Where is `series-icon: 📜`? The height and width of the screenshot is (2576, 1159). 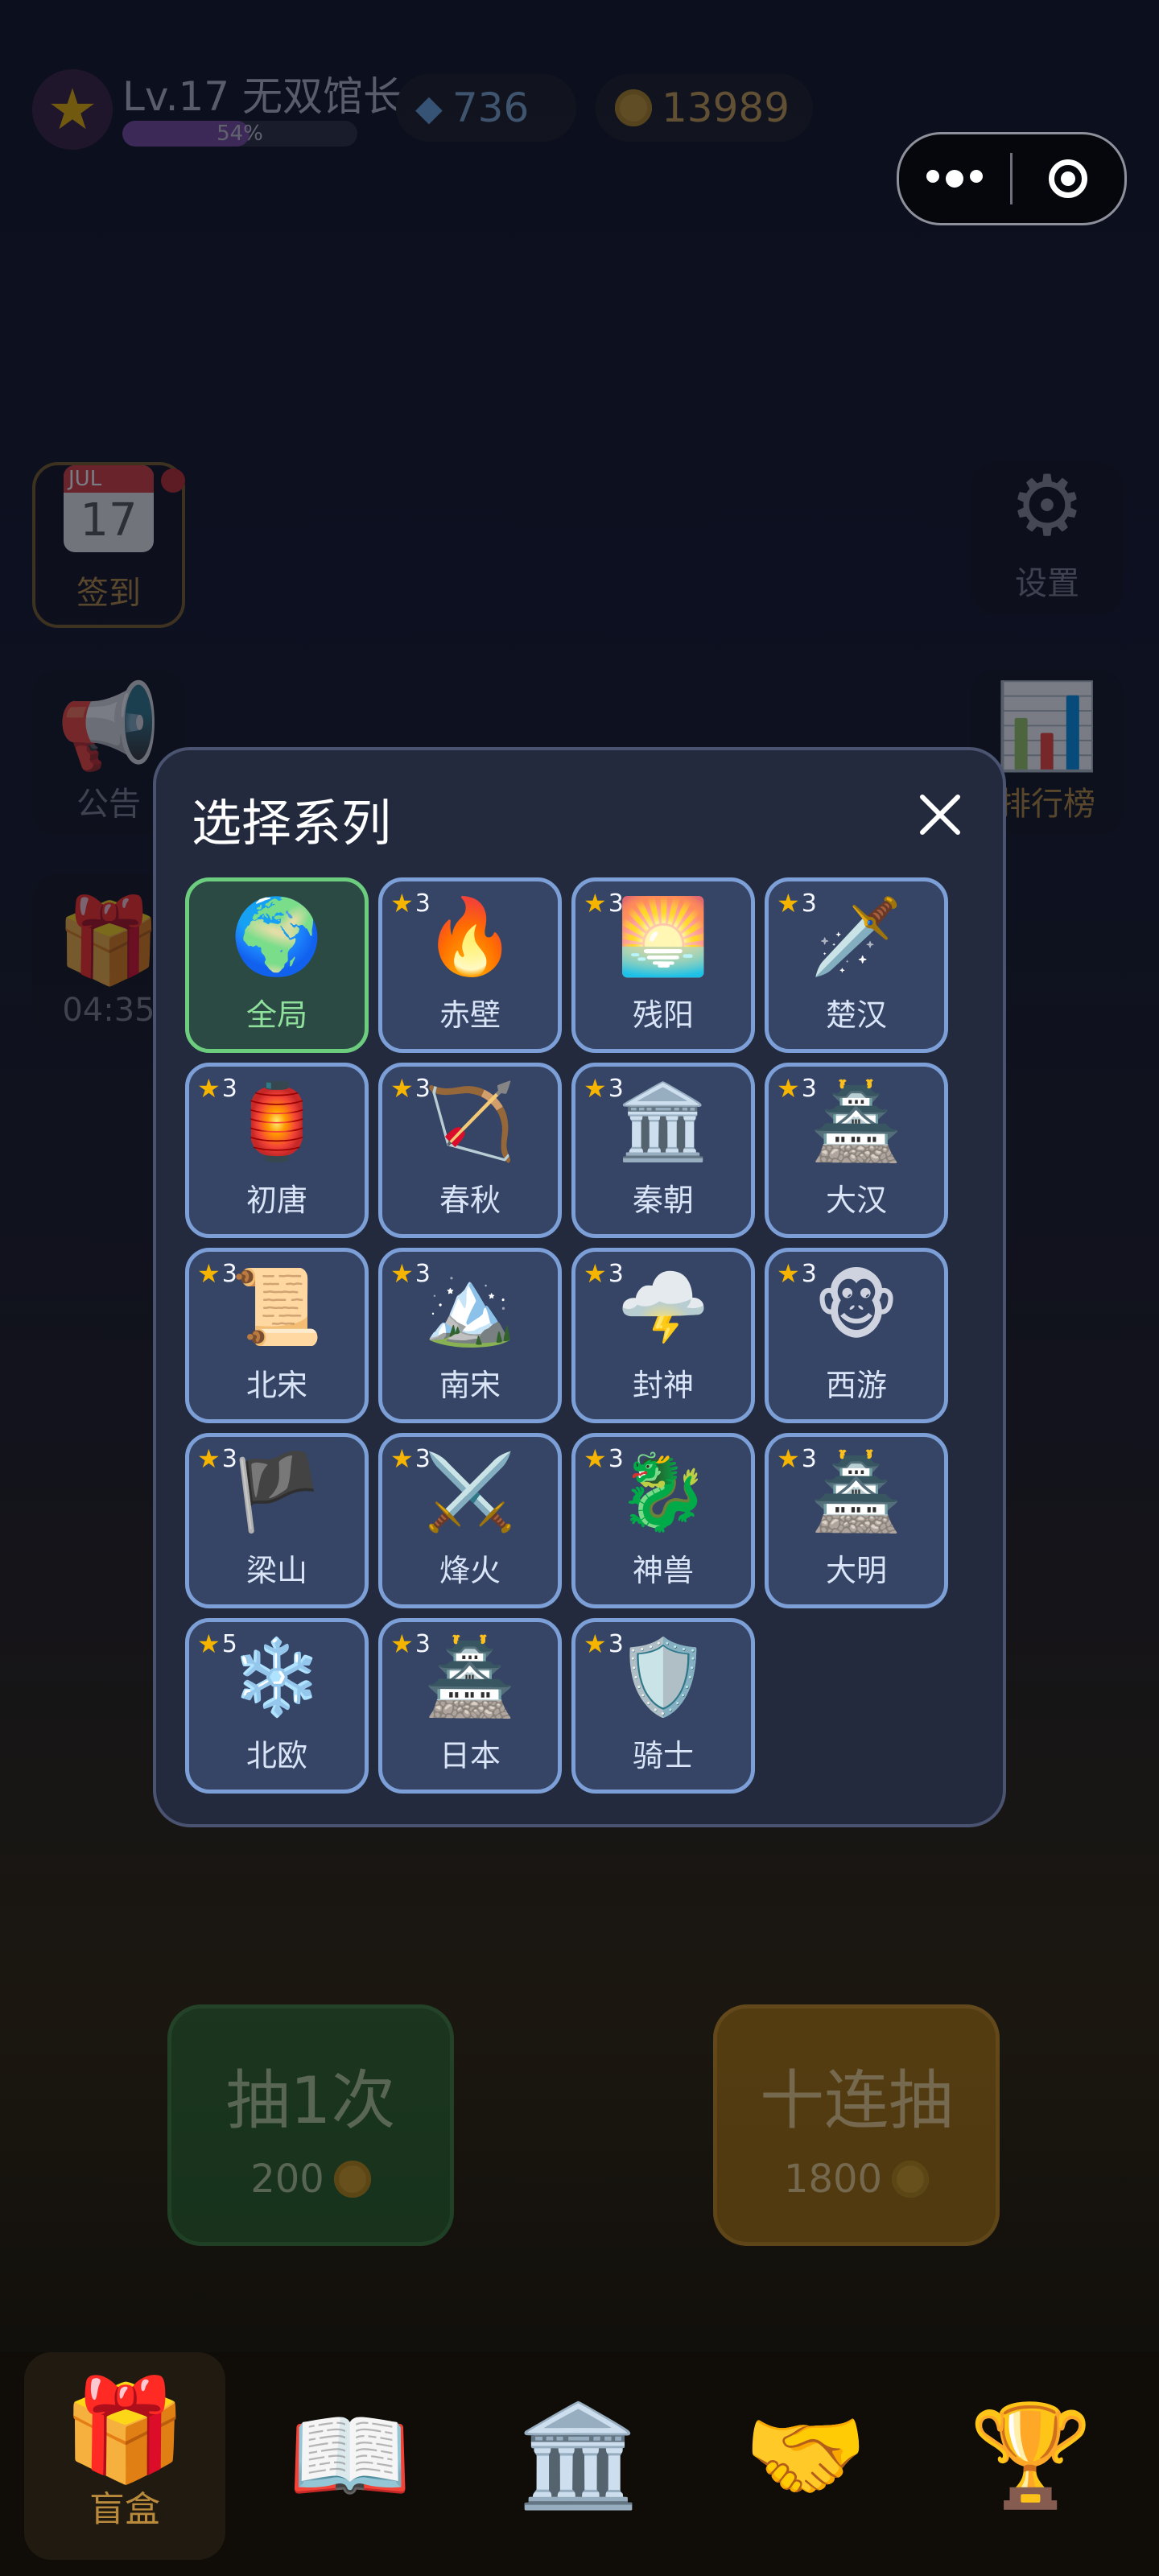 series-icon: 📜 is located at coordinates (277, 1307).